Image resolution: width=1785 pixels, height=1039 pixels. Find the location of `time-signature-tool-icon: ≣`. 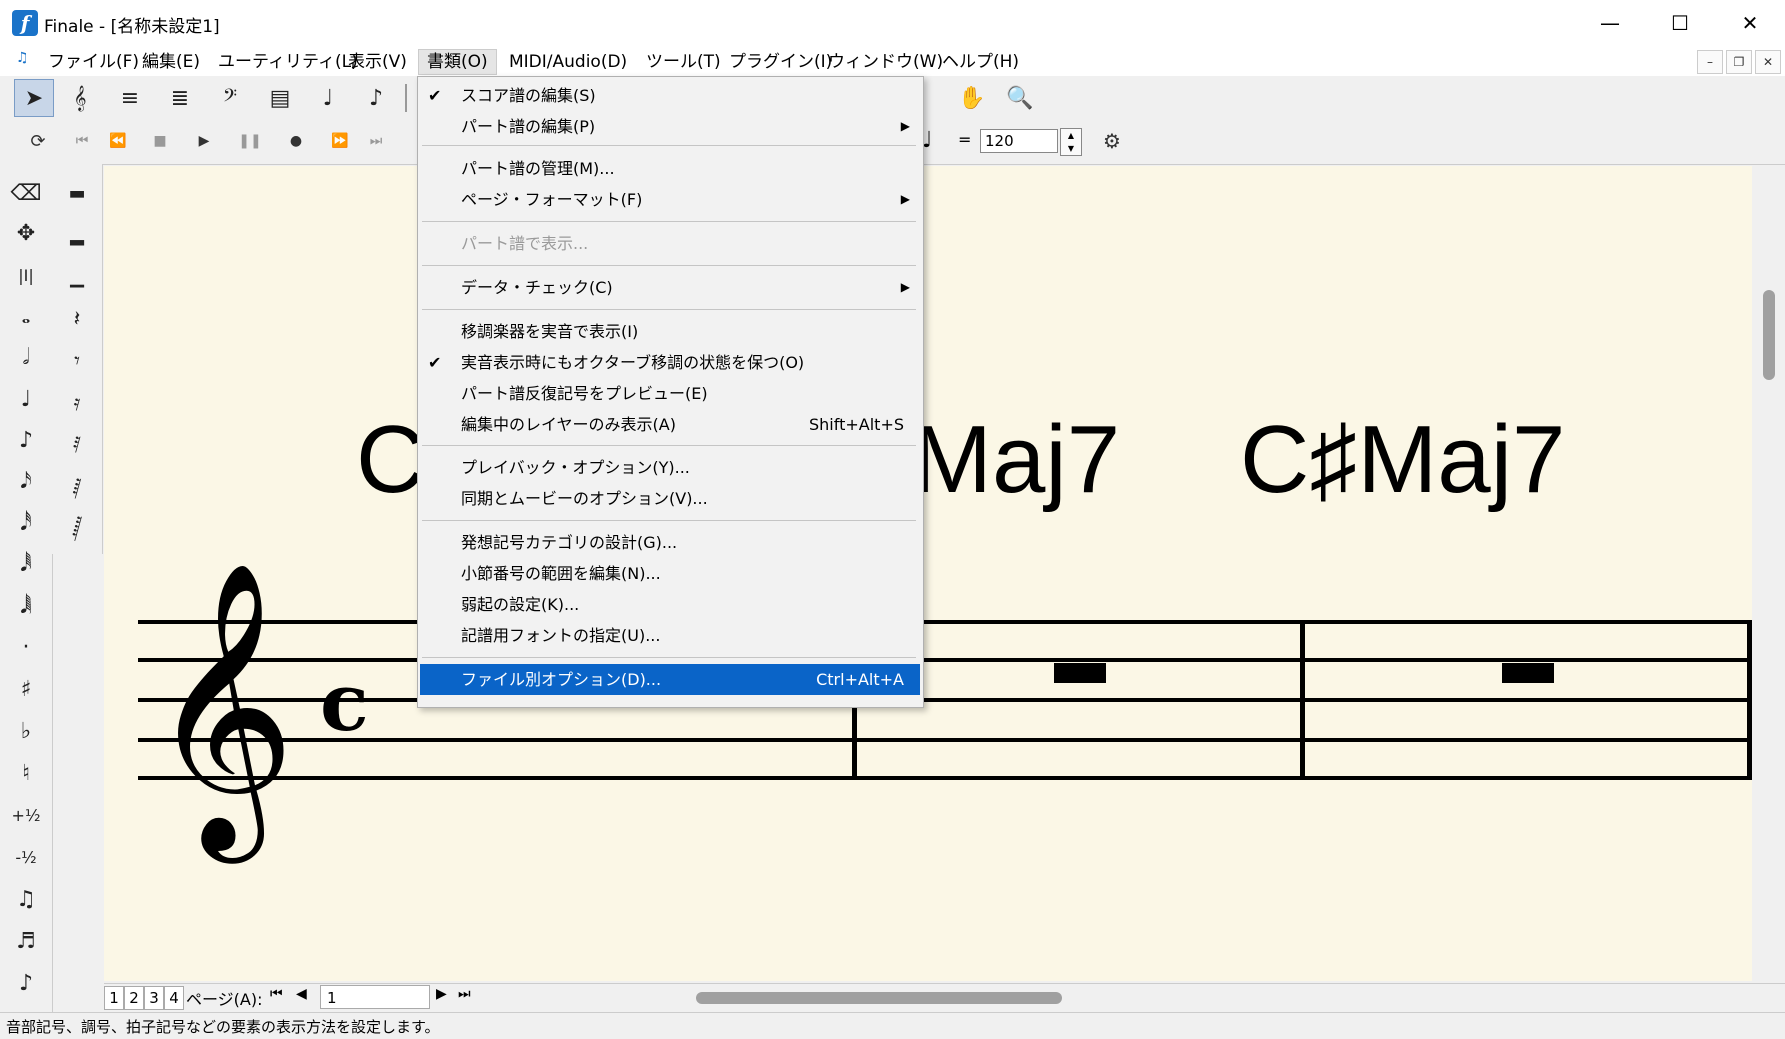

time-signature-tool-icon: ≣ is located at coordinates (180, 98).